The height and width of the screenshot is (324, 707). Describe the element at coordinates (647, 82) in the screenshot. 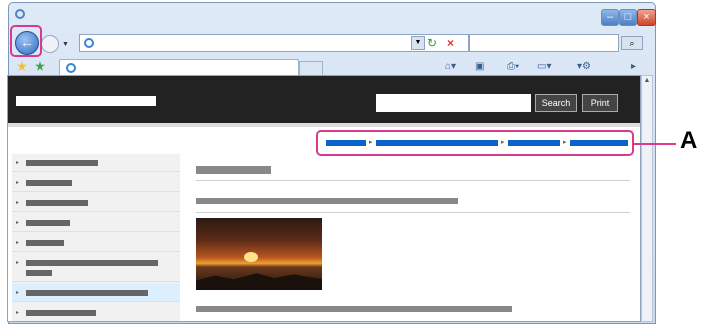

I see `scroll-up-icon: ▲` at that location.